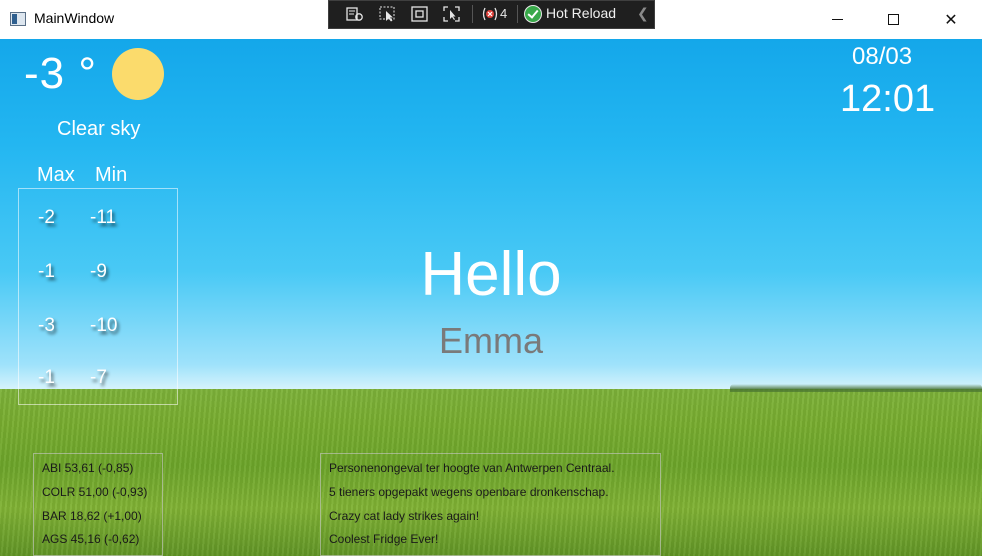  I want to click on app-icon, so click(18, 19).